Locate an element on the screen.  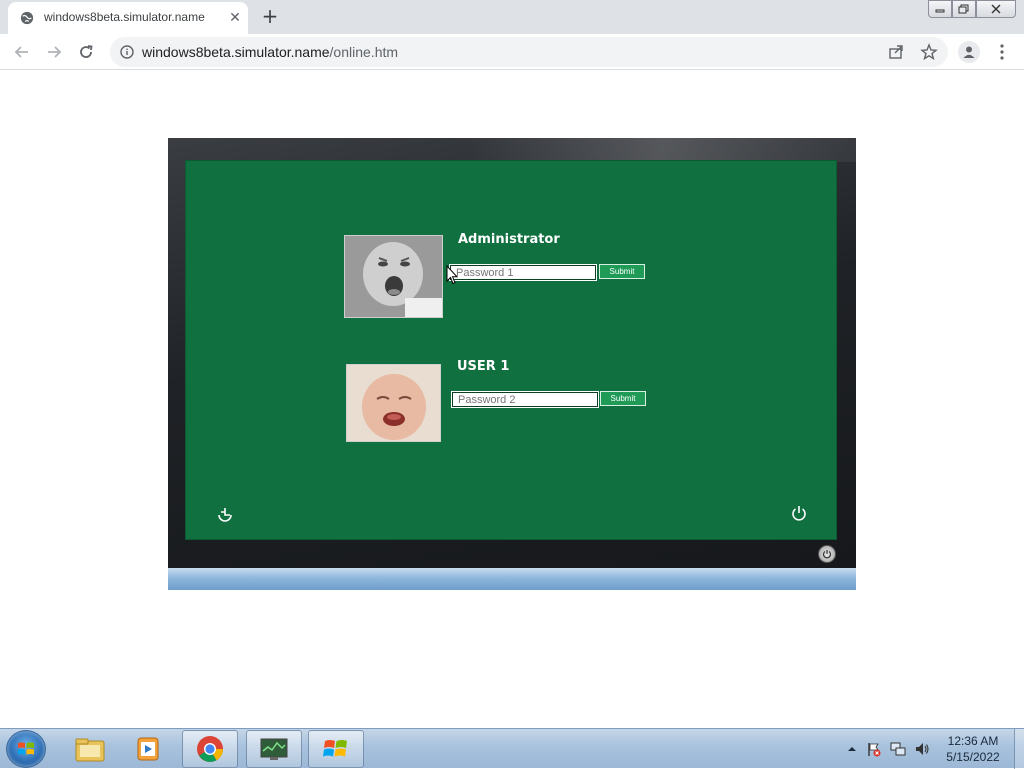
reload-button is located at coordinates (86, 52).